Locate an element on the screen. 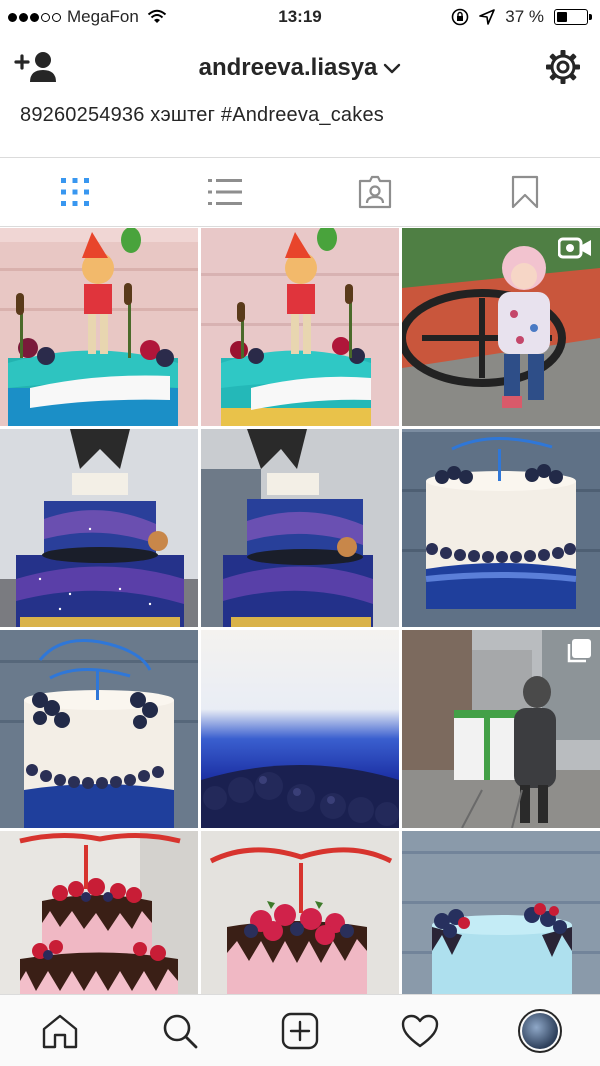 Image resolution: width=600 pixels, height=1066 pixels. profile-avatar is located at coordinates (540, 1030).